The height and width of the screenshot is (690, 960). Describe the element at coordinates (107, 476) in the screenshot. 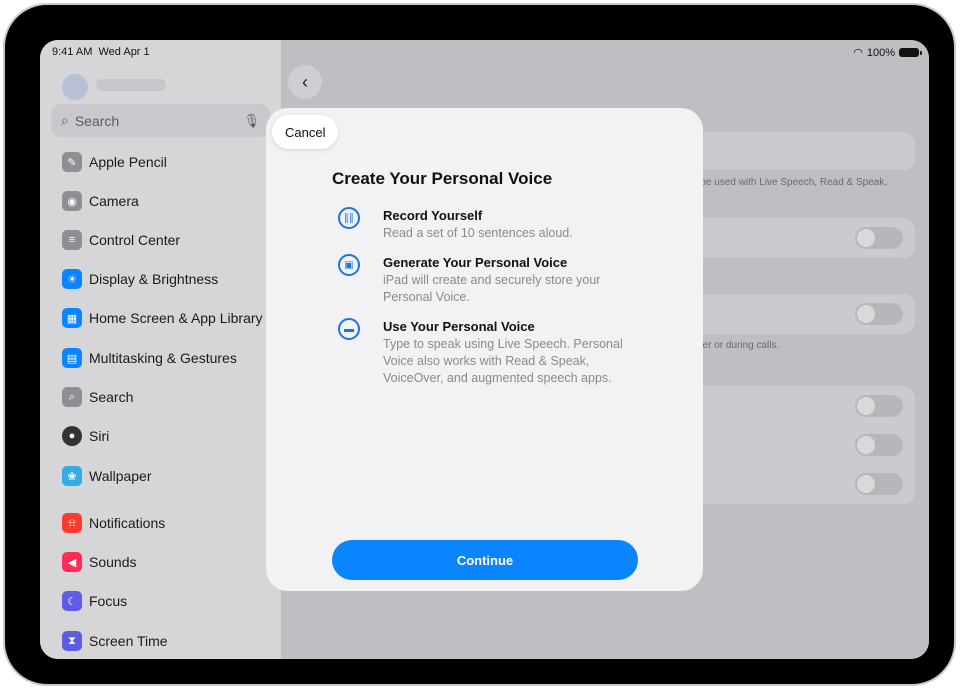

I see `sidebar-item-wallpaper: ❀ Wallpaper` at that location.